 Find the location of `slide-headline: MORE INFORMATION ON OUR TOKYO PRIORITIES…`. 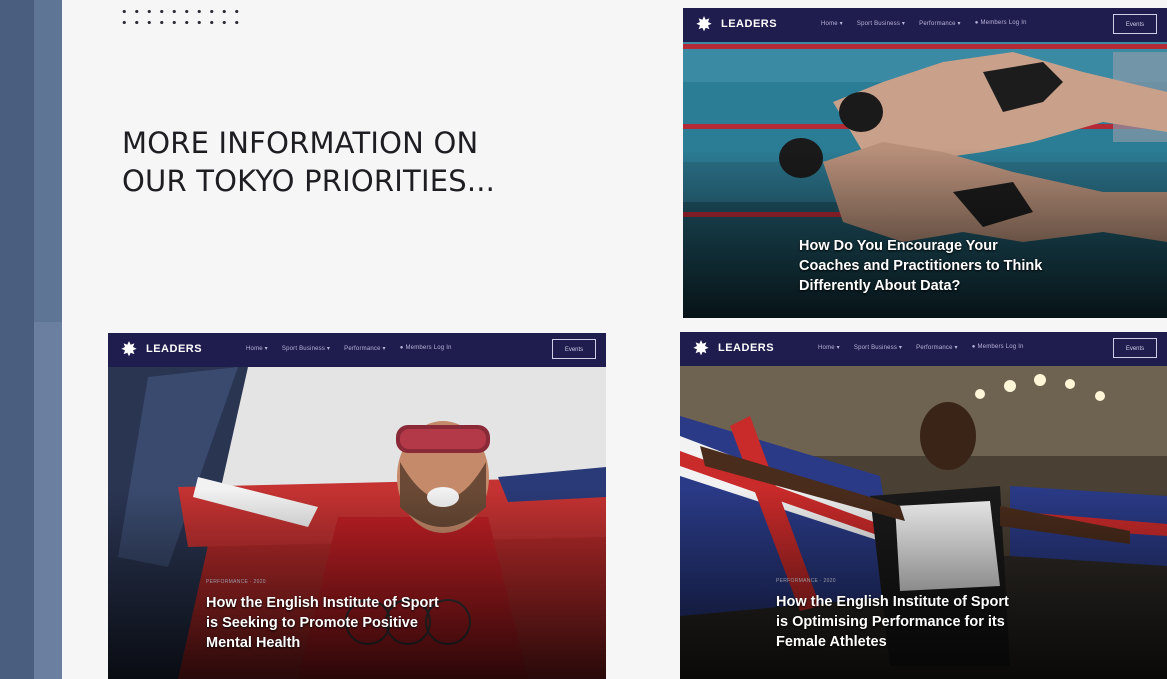

slide-headline: MORE INFORMATION ON OUR TOKYO PRIORITIES… is located at coordinates (309, 162).